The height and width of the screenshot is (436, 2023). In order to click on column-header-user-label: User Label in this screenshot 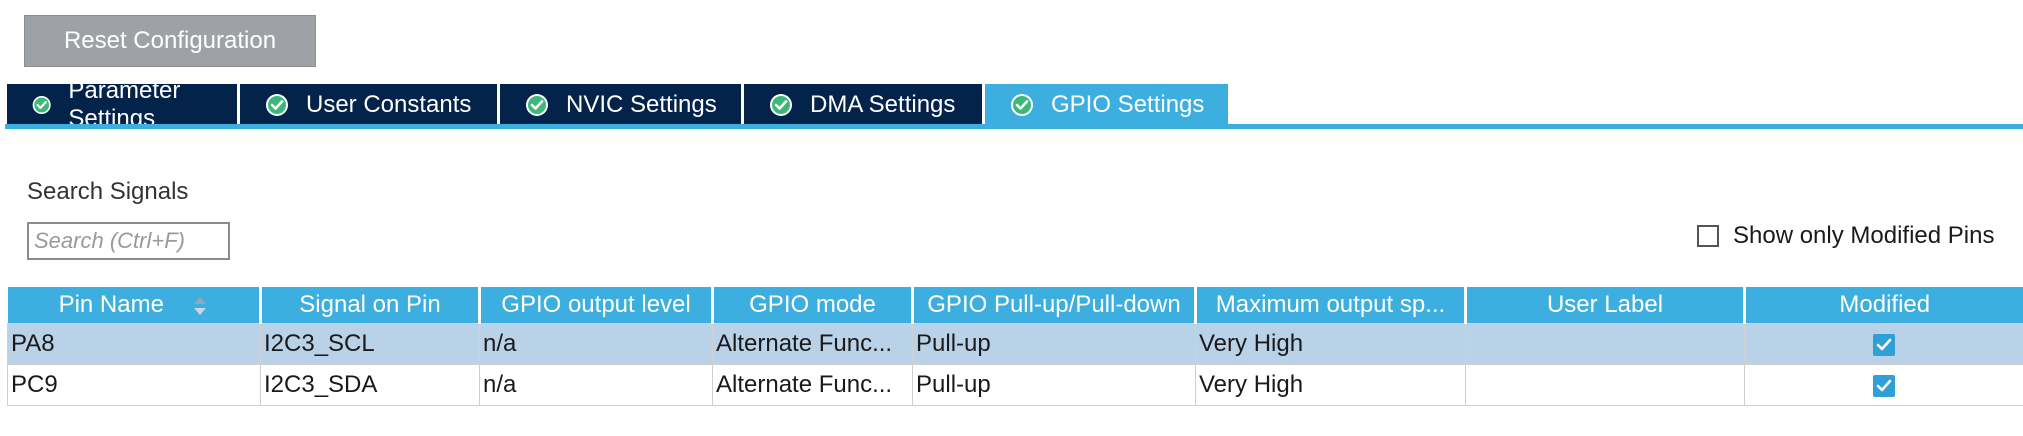, I will do `click(1605, 305)`.